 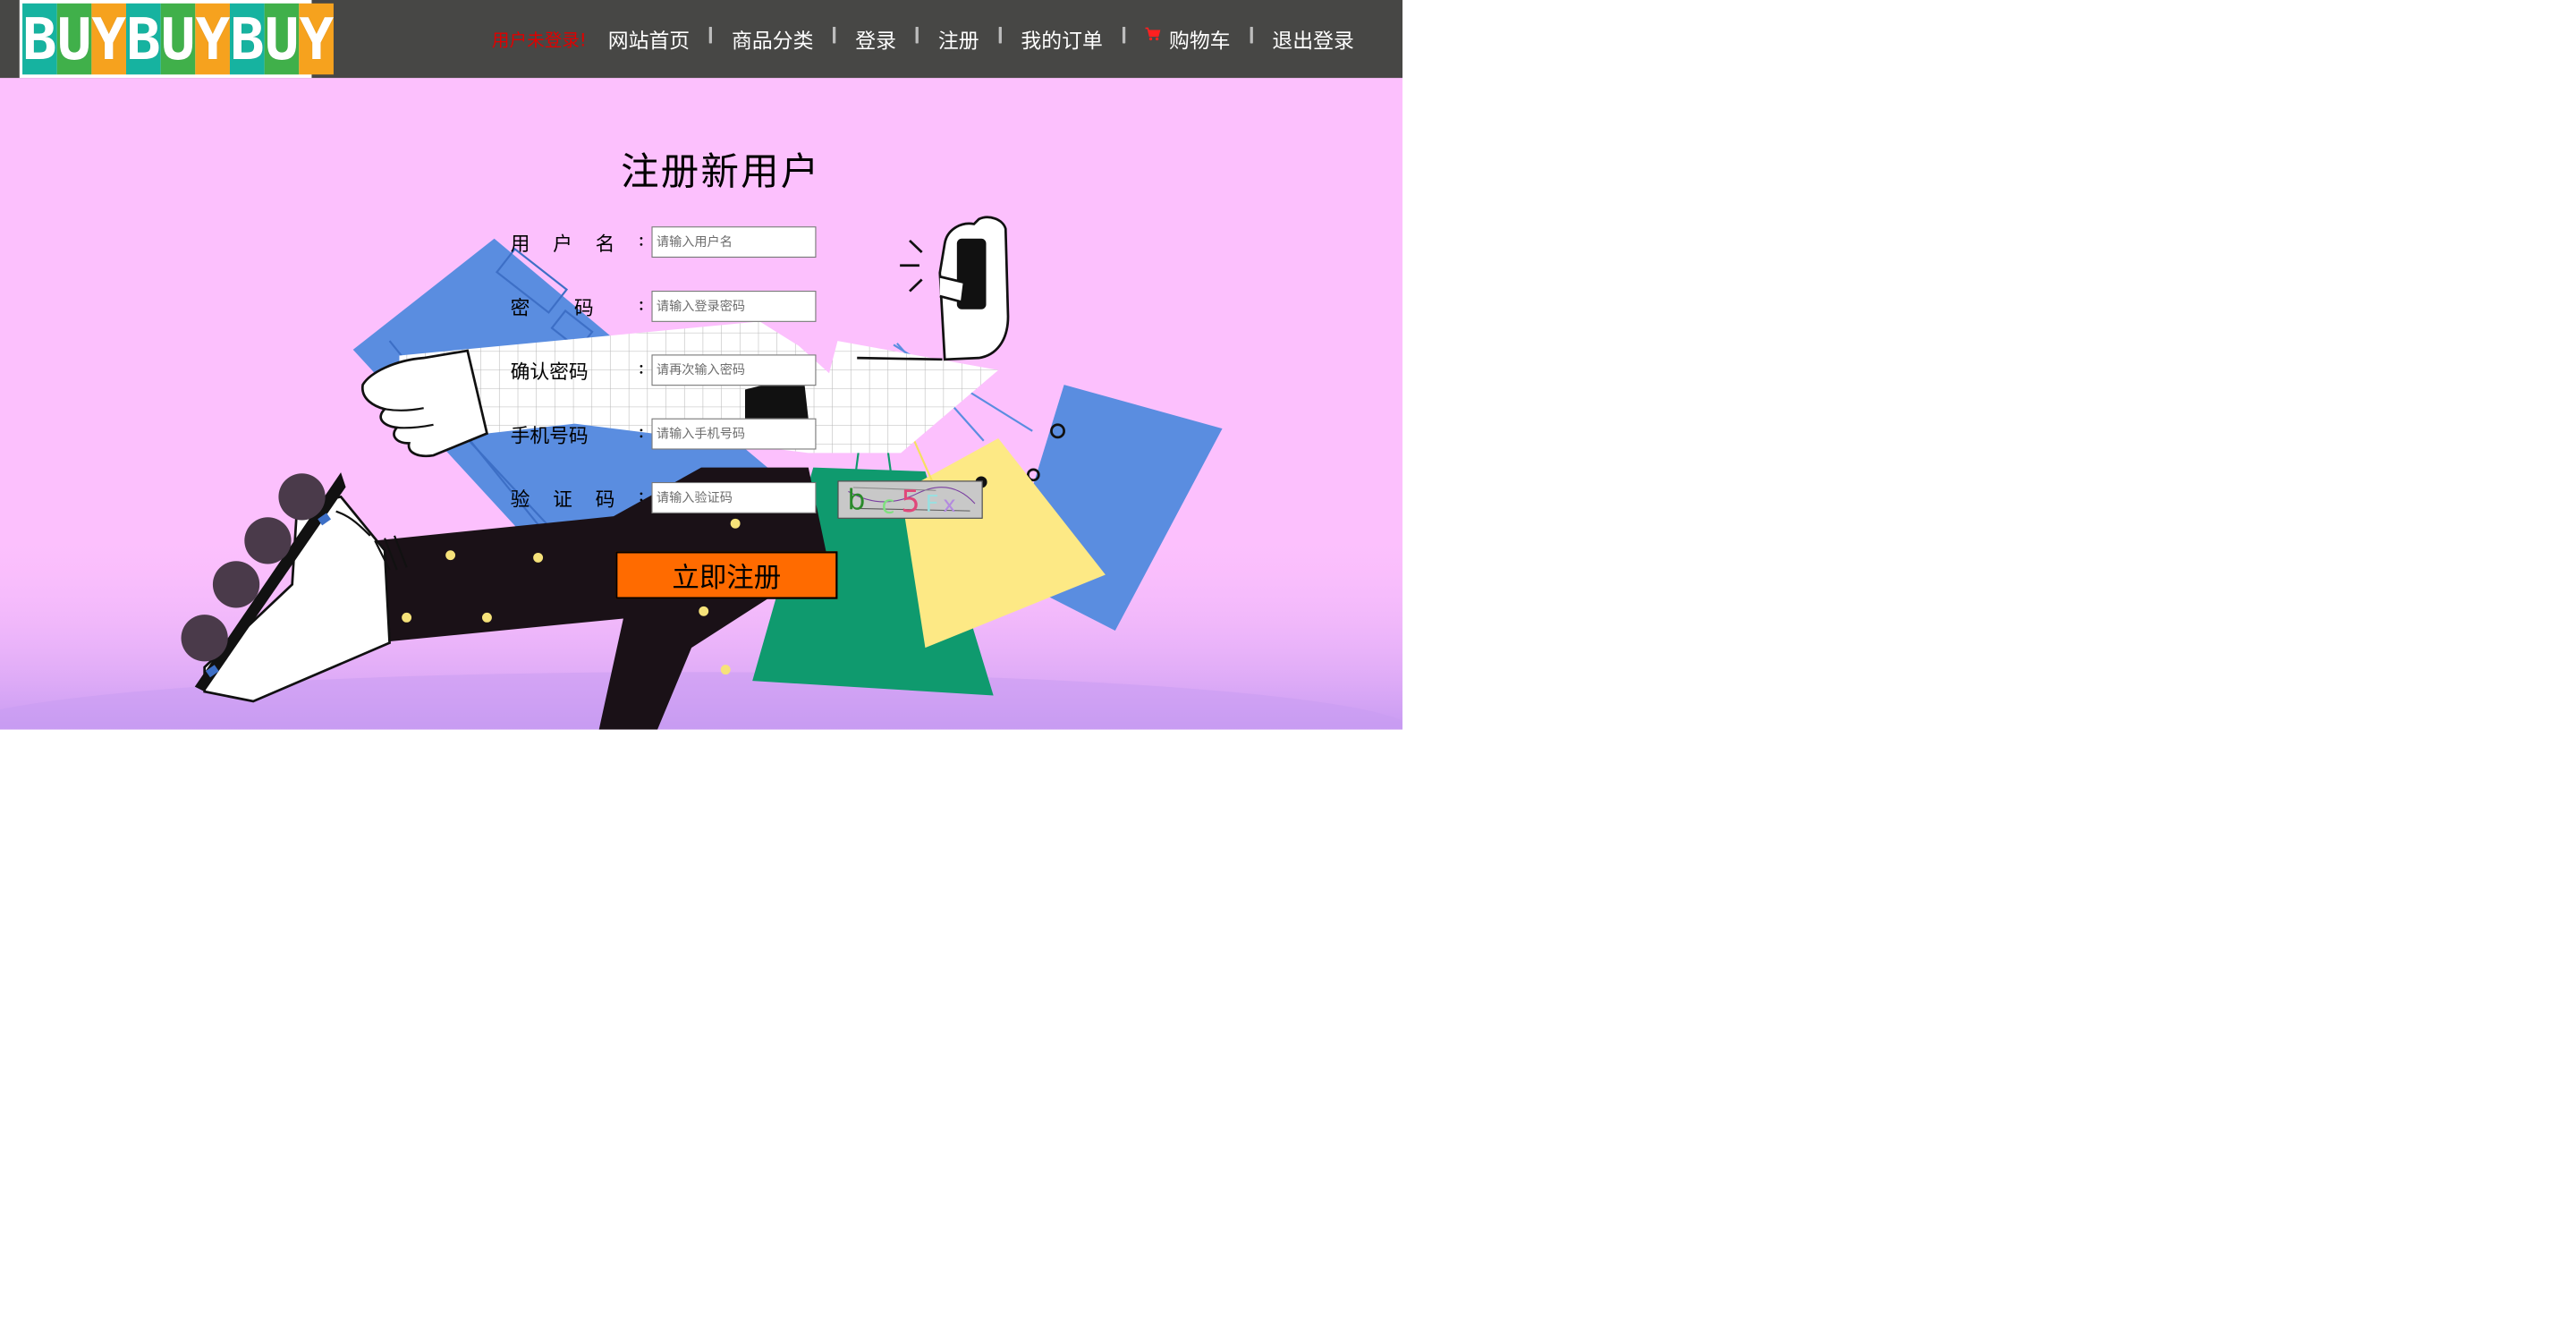 I want to click on main-nav: 用户未登录! 网站首页 商品分类 登录 注册 我的订单 购物车 退出登录, so click(x=923, y=39).